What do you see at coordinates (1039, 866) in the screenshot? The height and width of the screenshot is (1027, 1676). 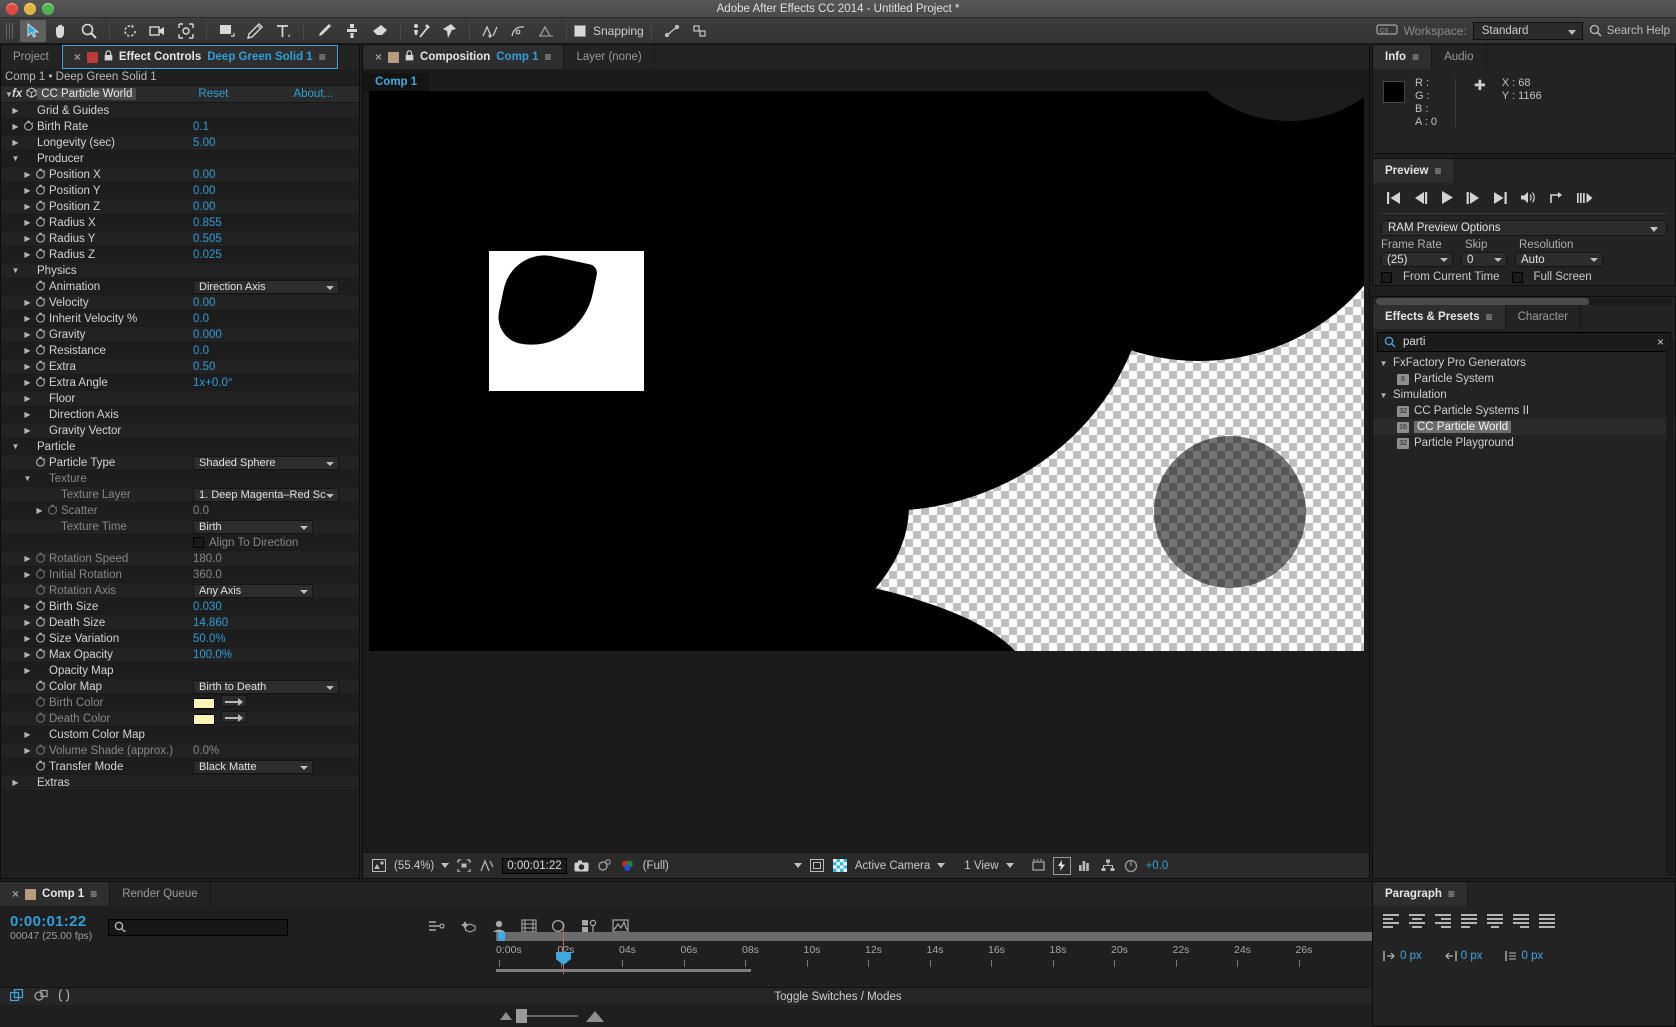 I see `pixel-aspect-icon` at bounding box center [1039, 866].